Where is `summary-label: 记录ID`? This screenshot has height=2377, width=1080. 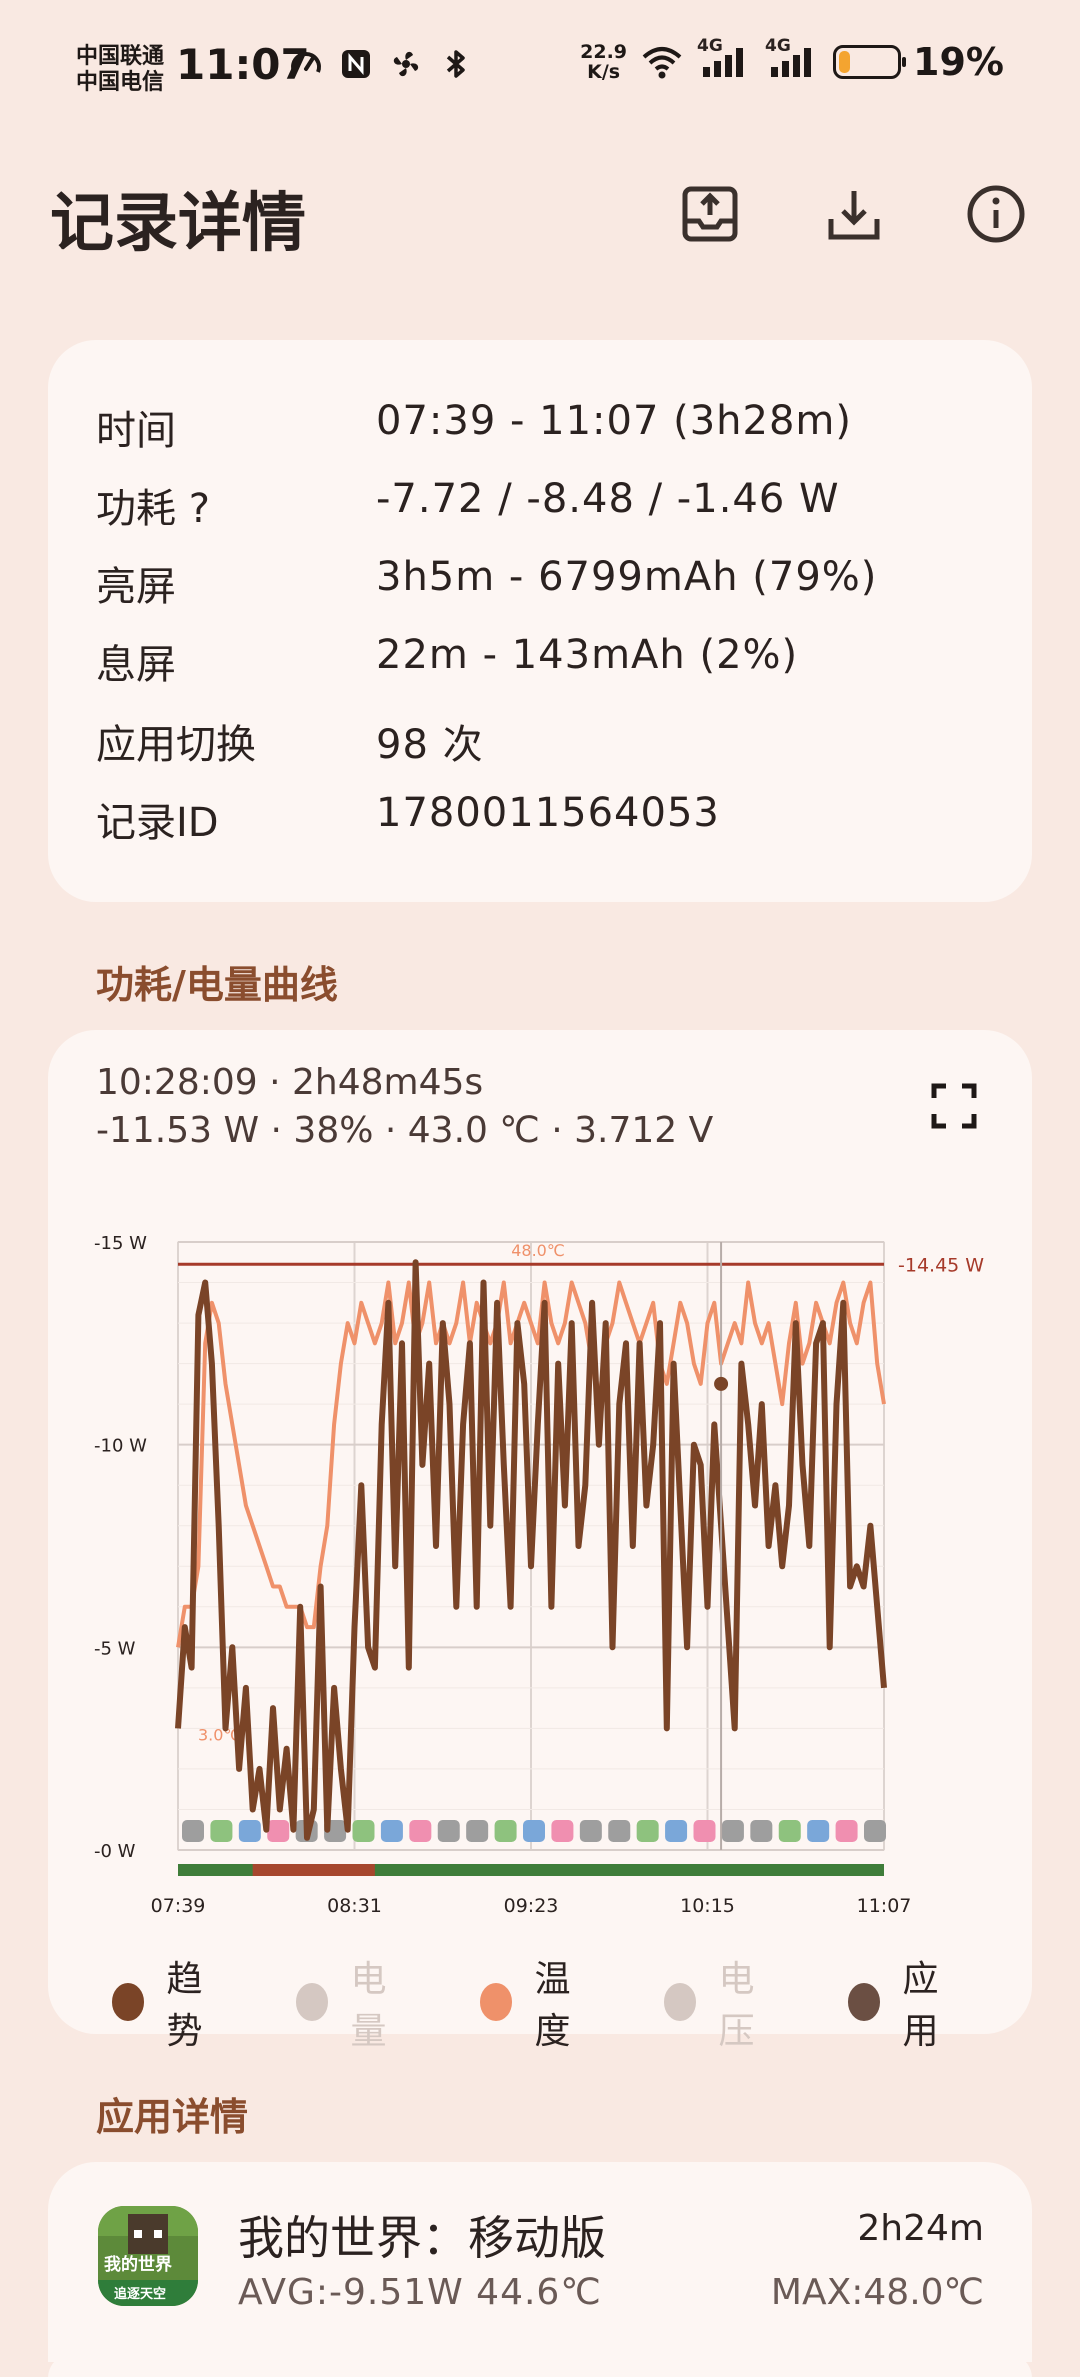 summary-label: 记录ID is located at coordinates (157, 823).